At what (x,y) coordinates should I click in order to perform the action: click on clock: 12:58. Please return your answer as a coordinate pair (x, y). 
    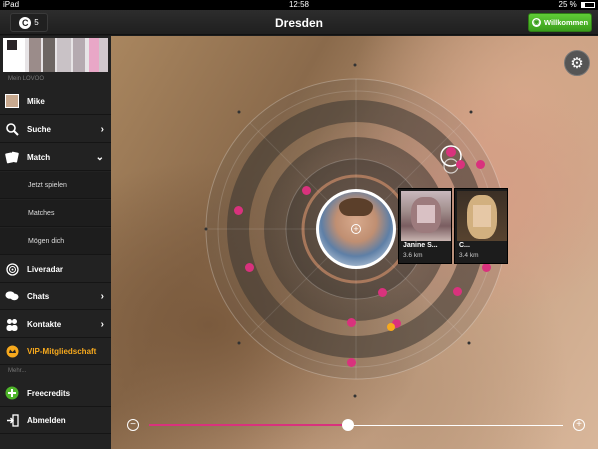
    Looking at the image, I should click on (299, 4).